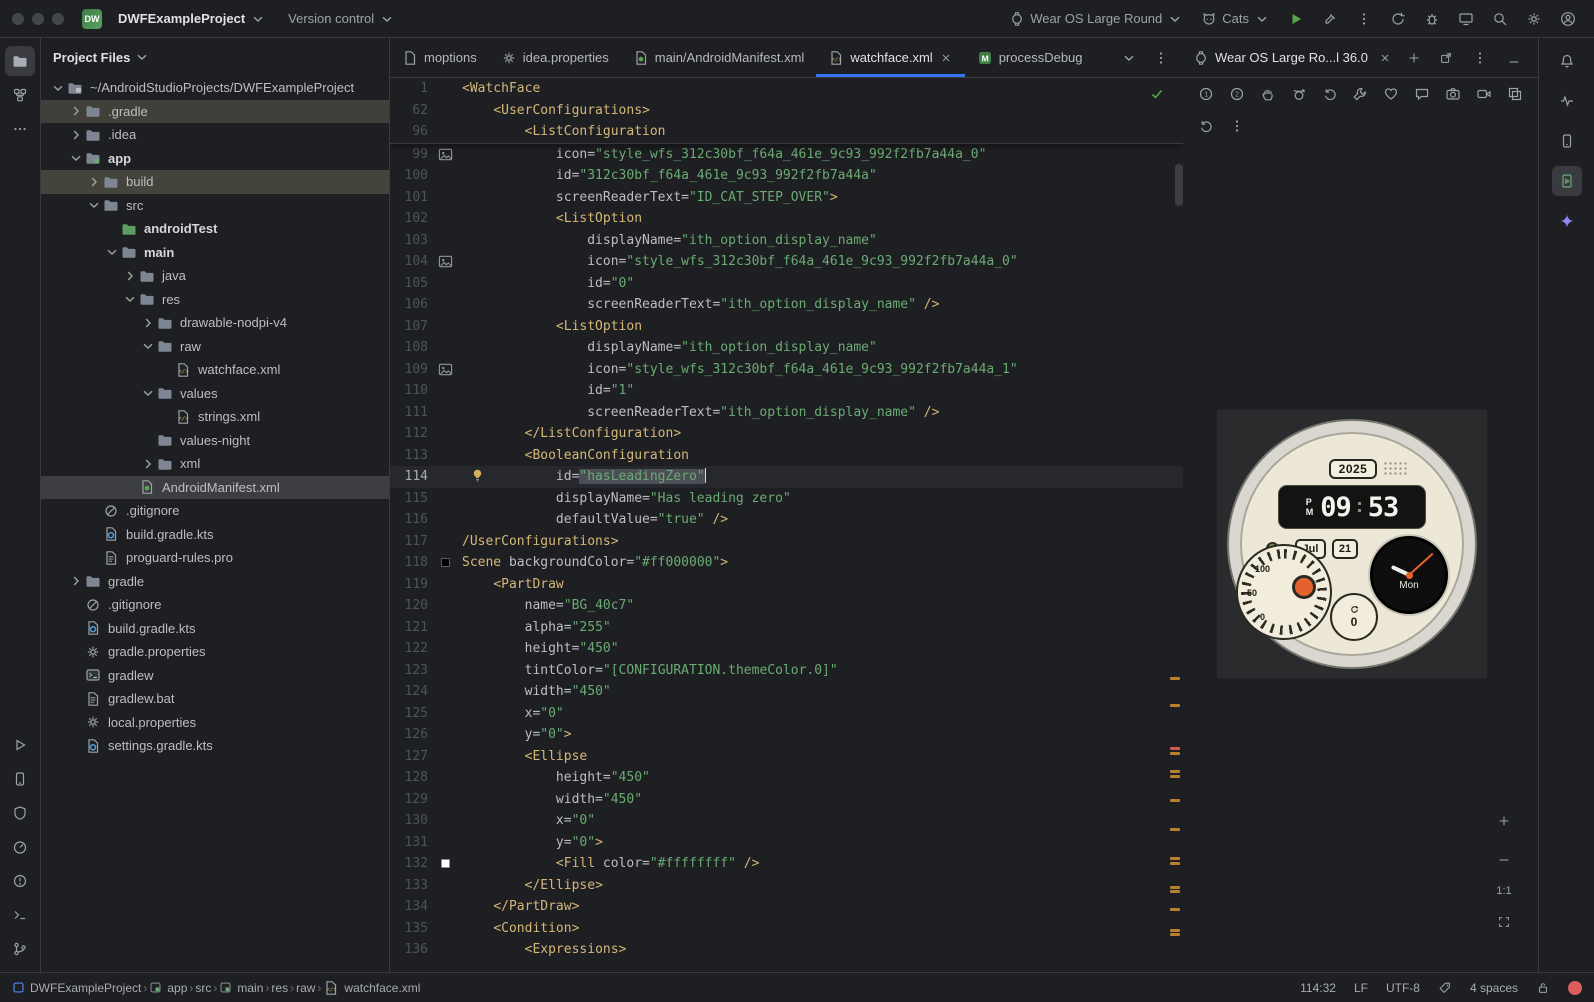 This screenshot has height=1002, width=1594. Describe the element at coordinates (215, 229) in the screenshot. I see `tree-item-androidtest: androidTest` at that location.